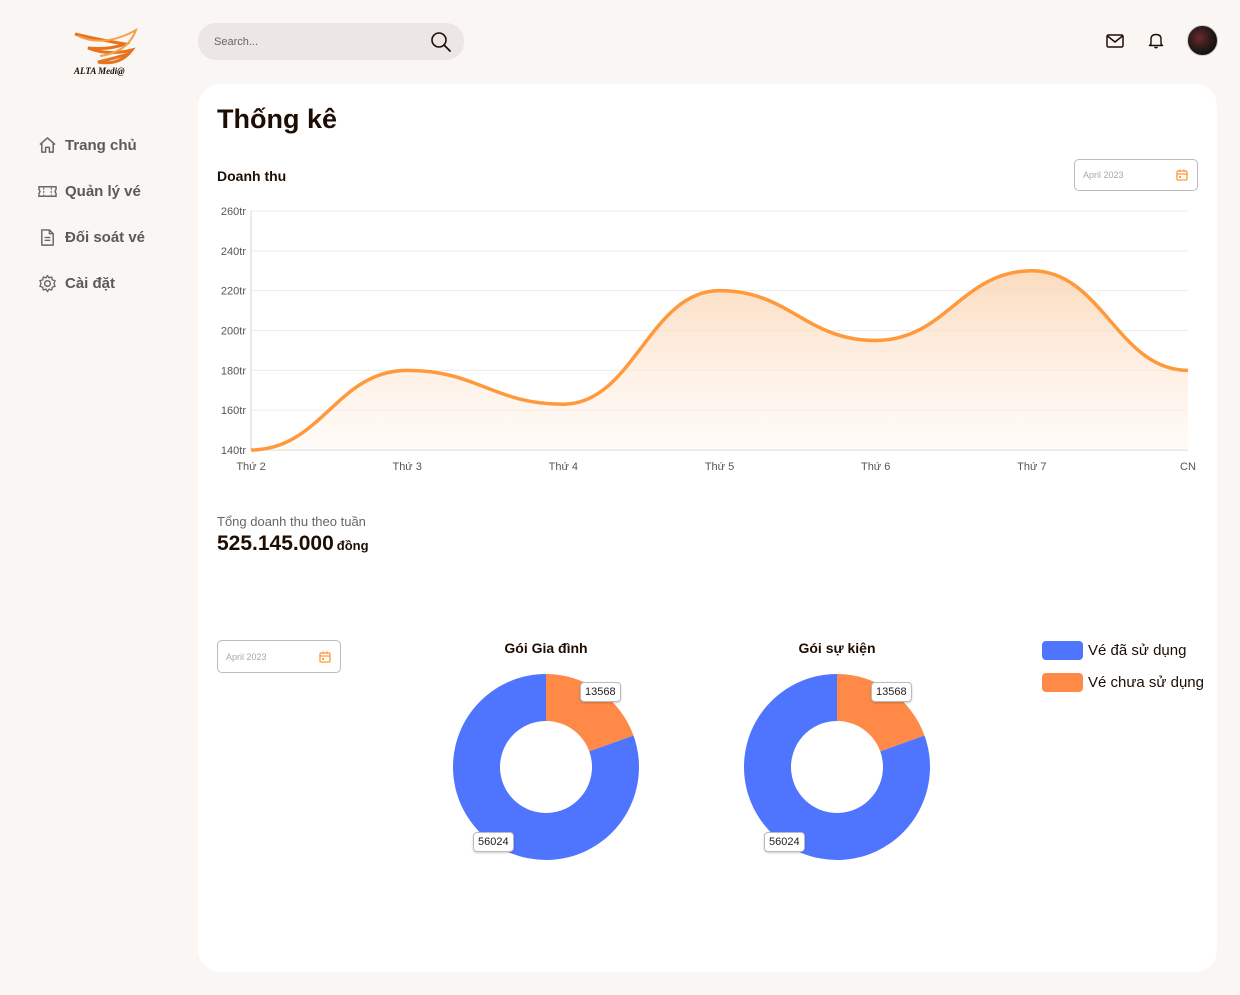  I want to click on search-icon, so click(441, 42).